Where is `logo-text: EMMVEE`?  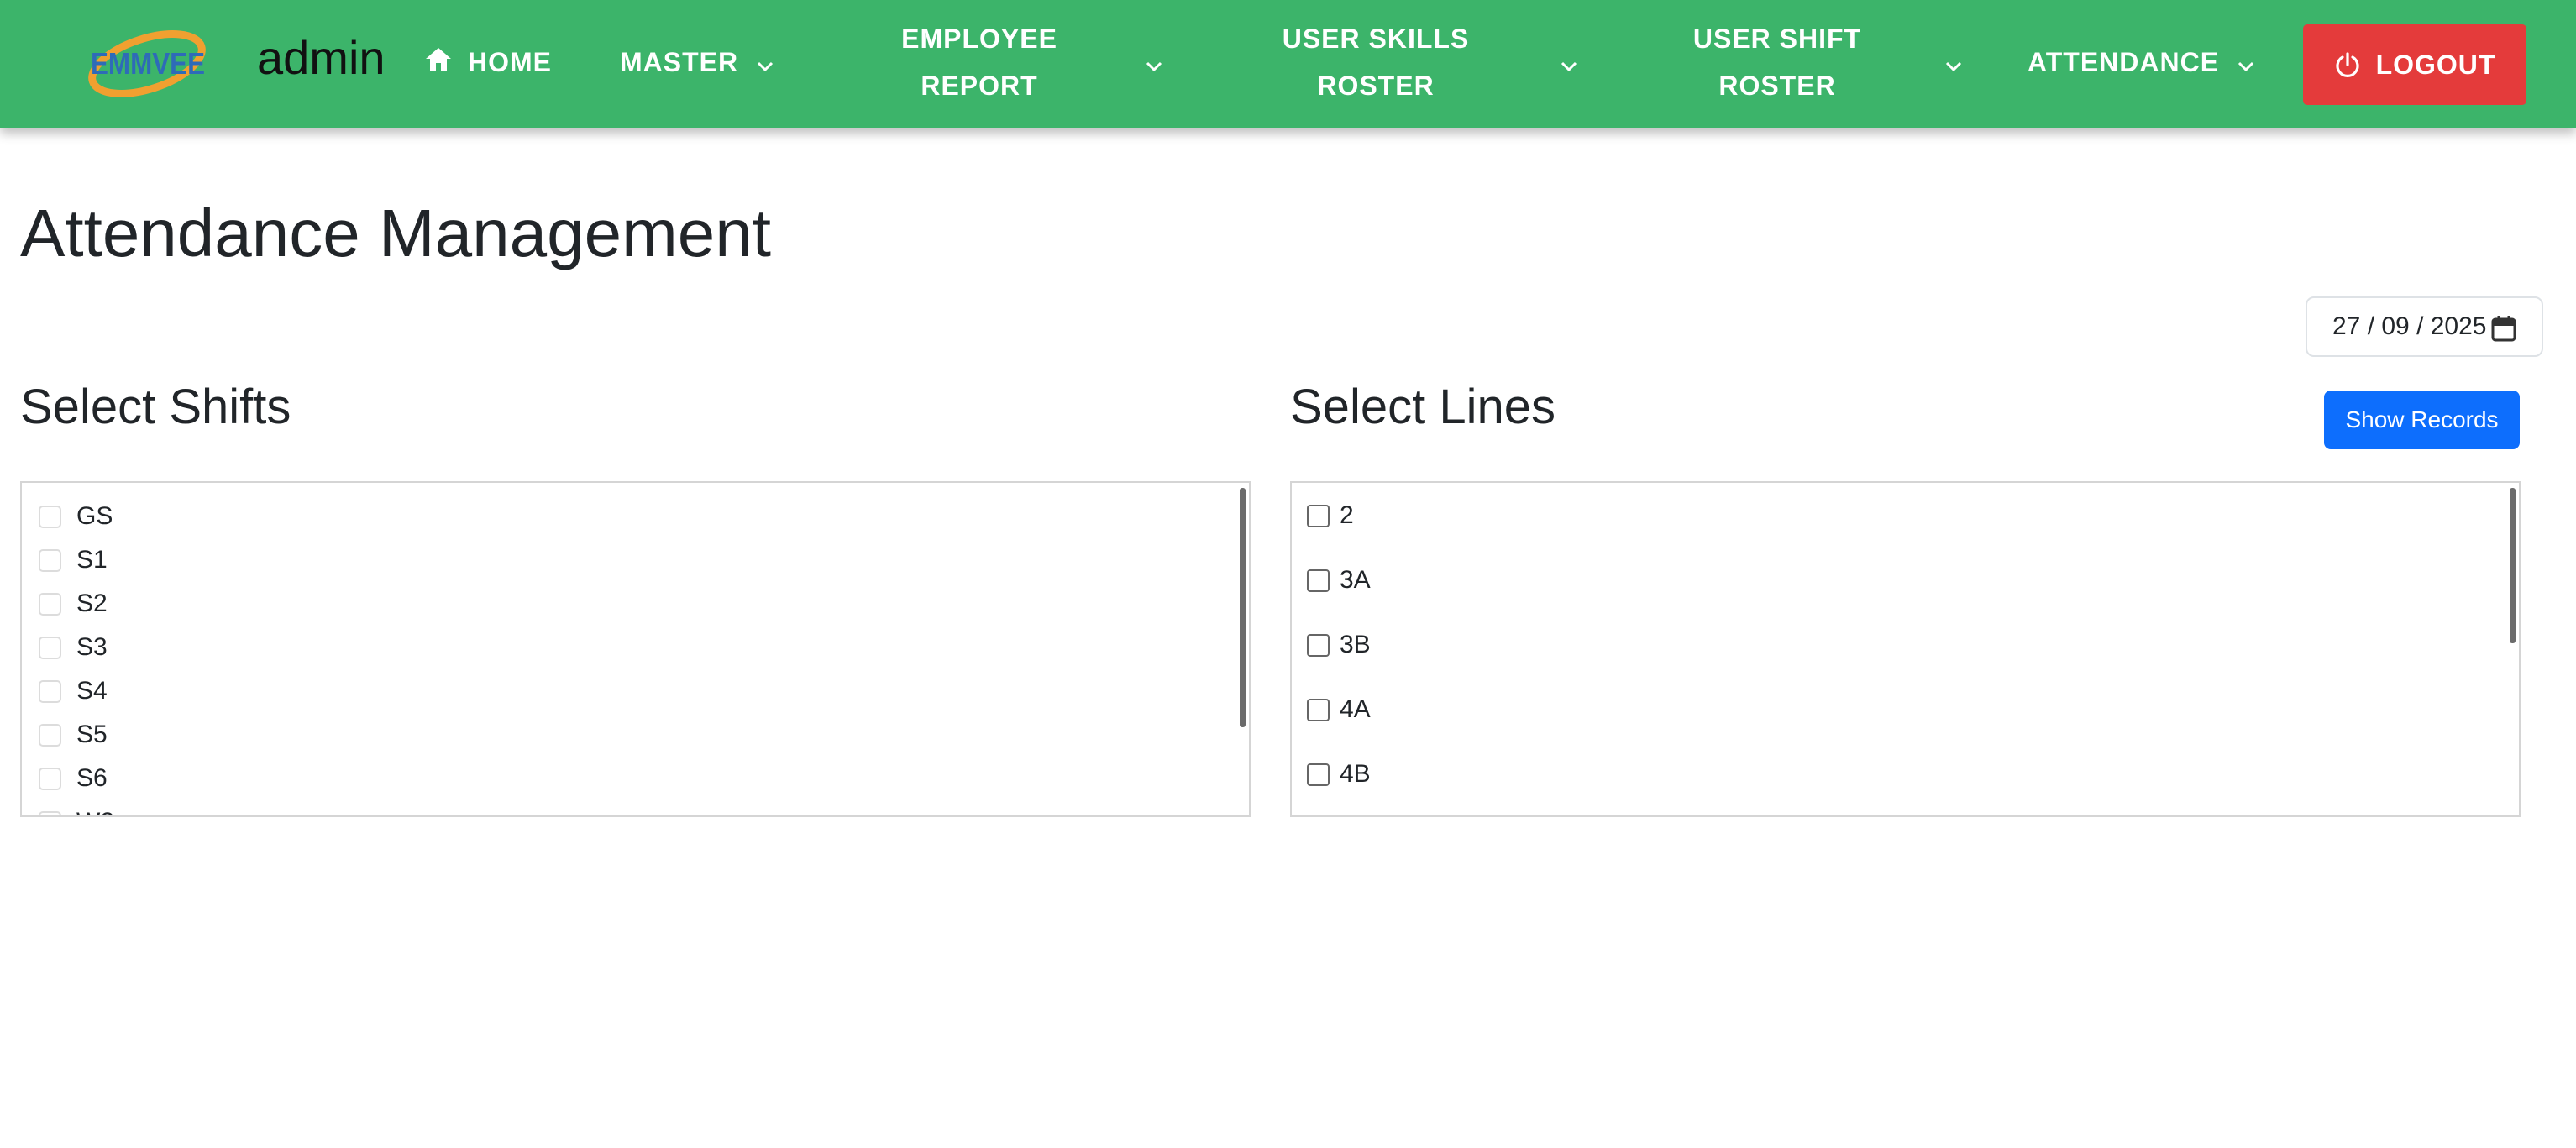
logo-text: EMMVEE is located at coordinates (148, 63).